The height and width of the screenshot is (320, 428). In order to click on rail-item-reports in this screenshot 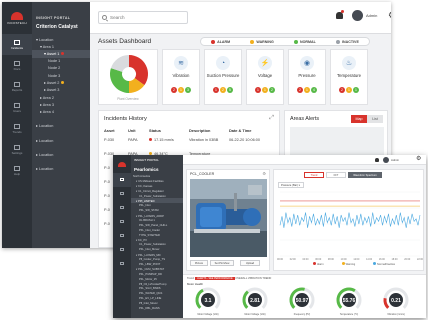, I will do `click(122, 208)`.